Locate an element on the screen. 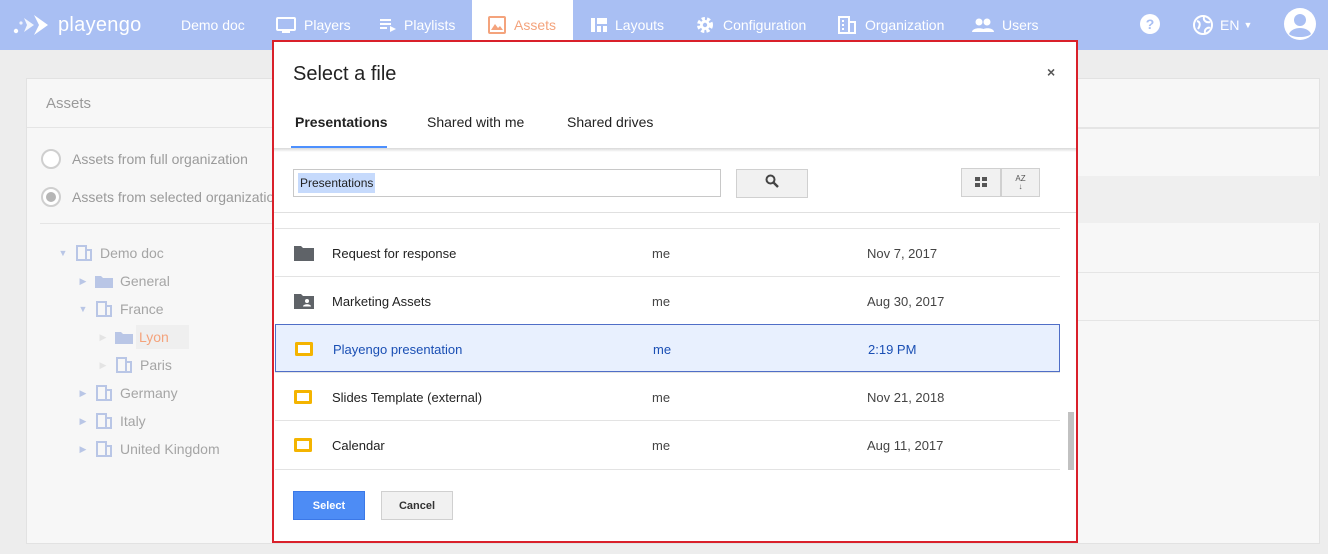 The width and height of the screenshot is (1328, 554). account-circle-icon is located at coordinates (1300, 25).